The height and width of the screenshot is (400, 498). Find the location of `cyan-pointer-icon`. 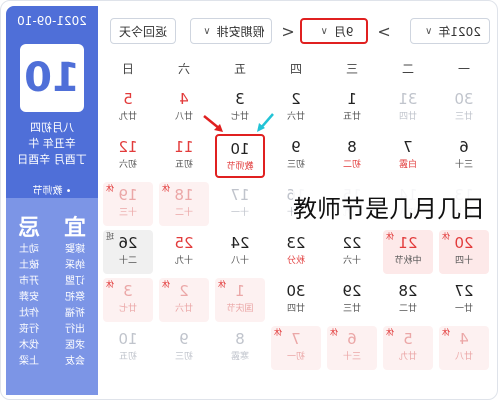

cyan-pointer-icon is located at coordinates (265, 122).